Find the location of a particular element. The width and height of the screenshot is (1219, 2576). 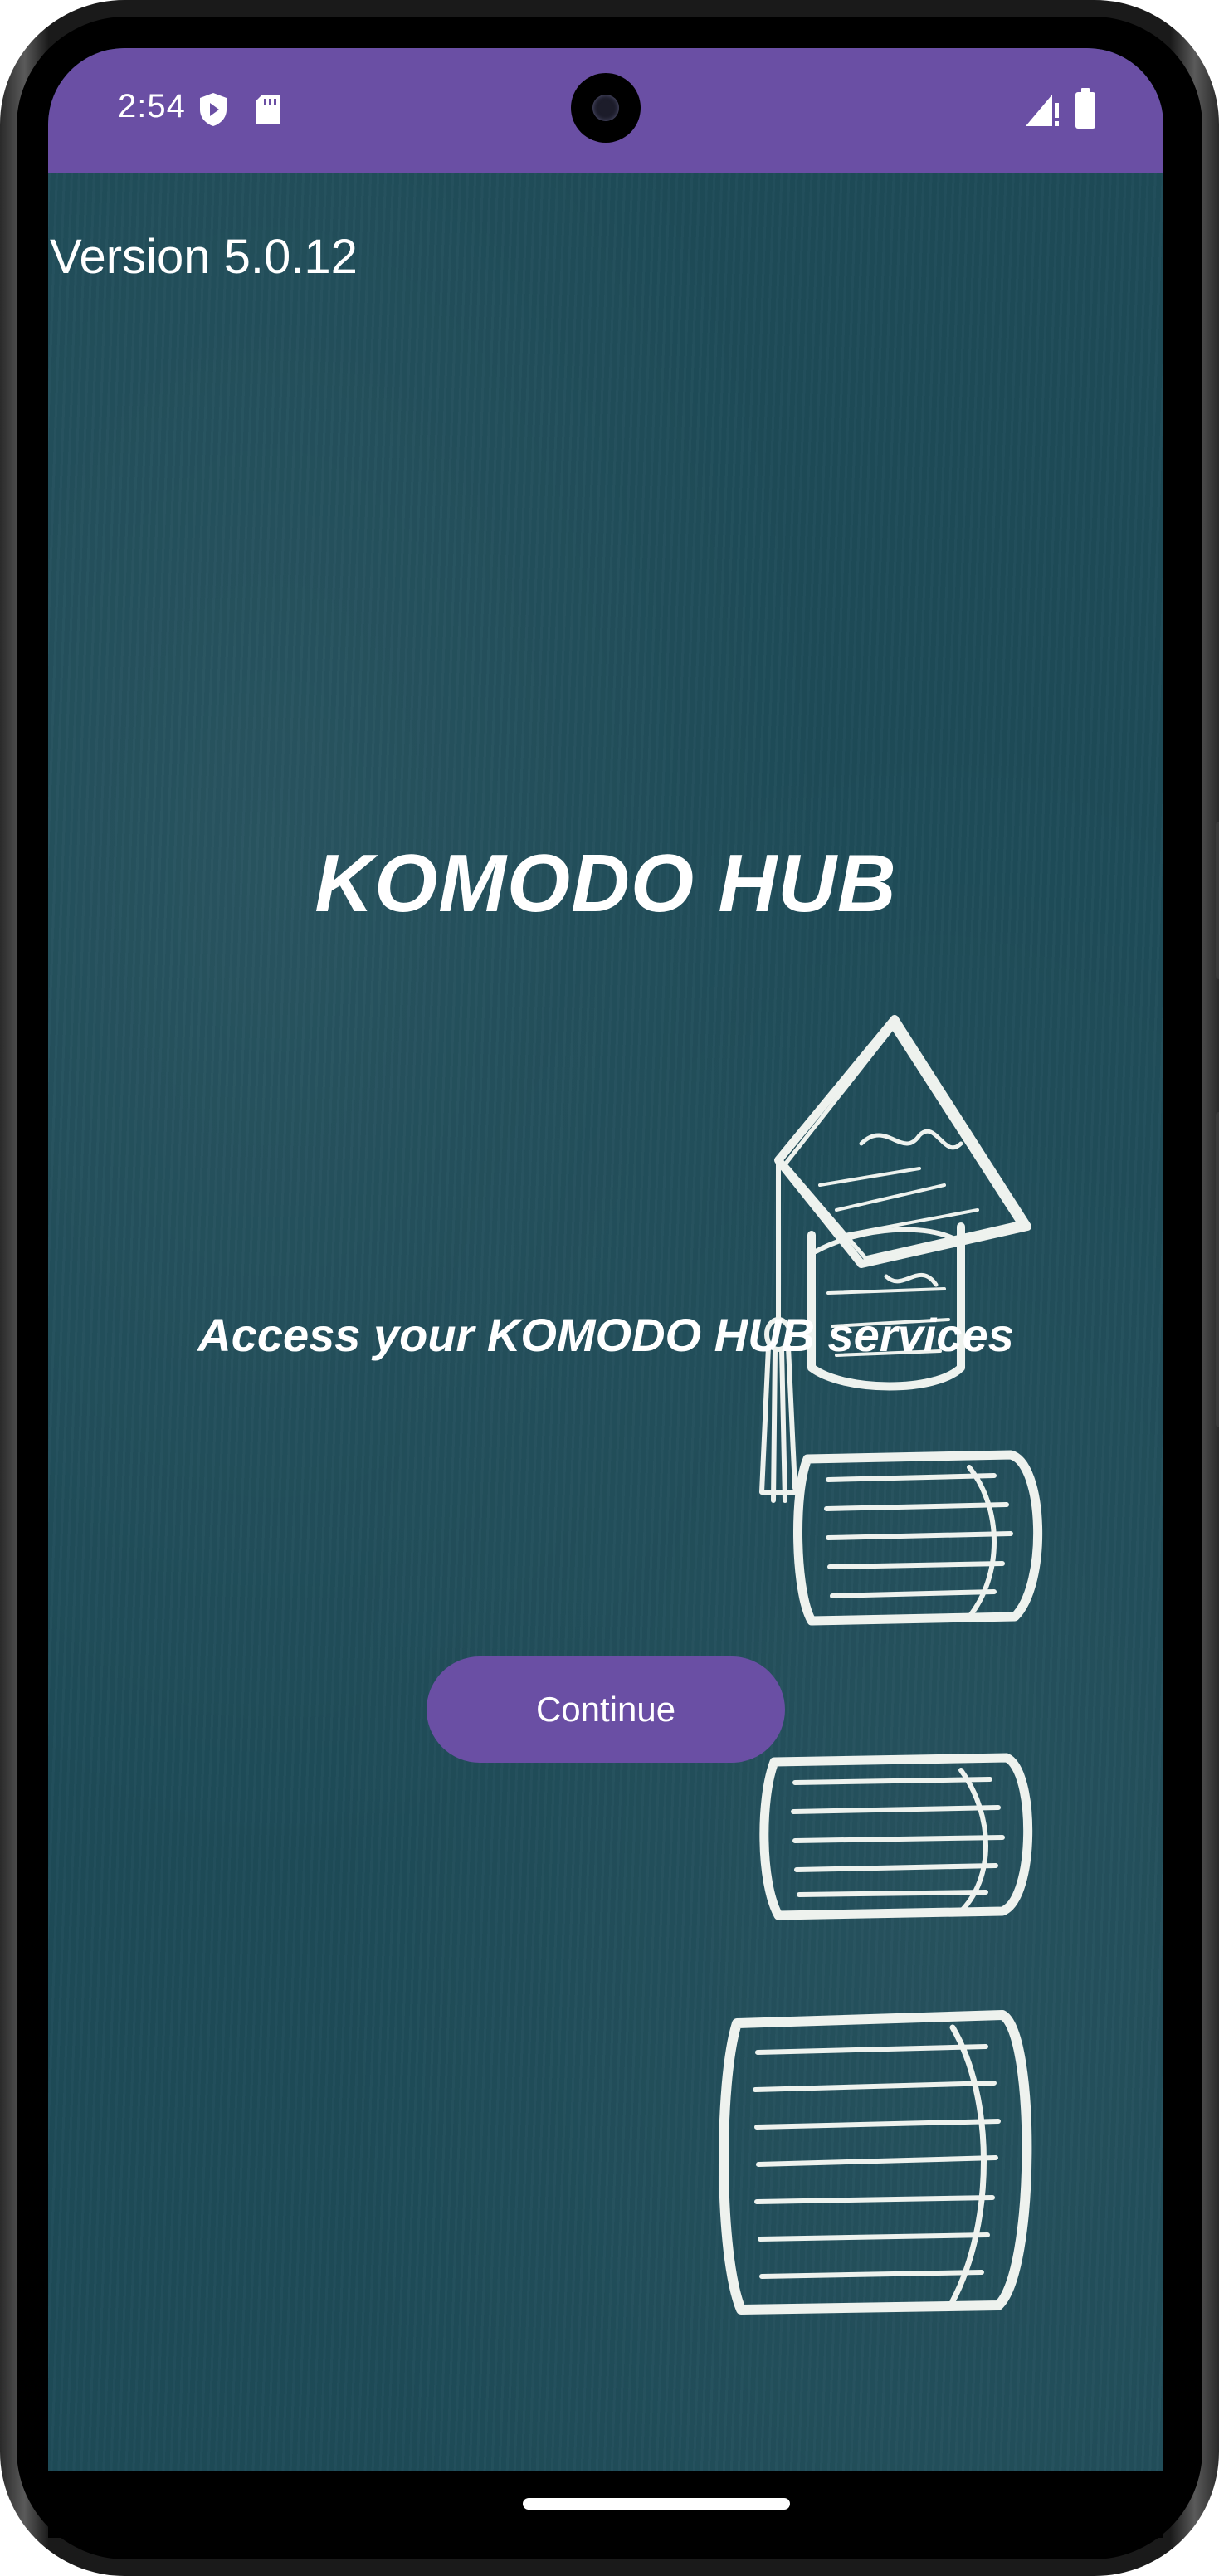

app-subtitle: Access your KOMODO HUB services is located at coordinates (606, 1335).